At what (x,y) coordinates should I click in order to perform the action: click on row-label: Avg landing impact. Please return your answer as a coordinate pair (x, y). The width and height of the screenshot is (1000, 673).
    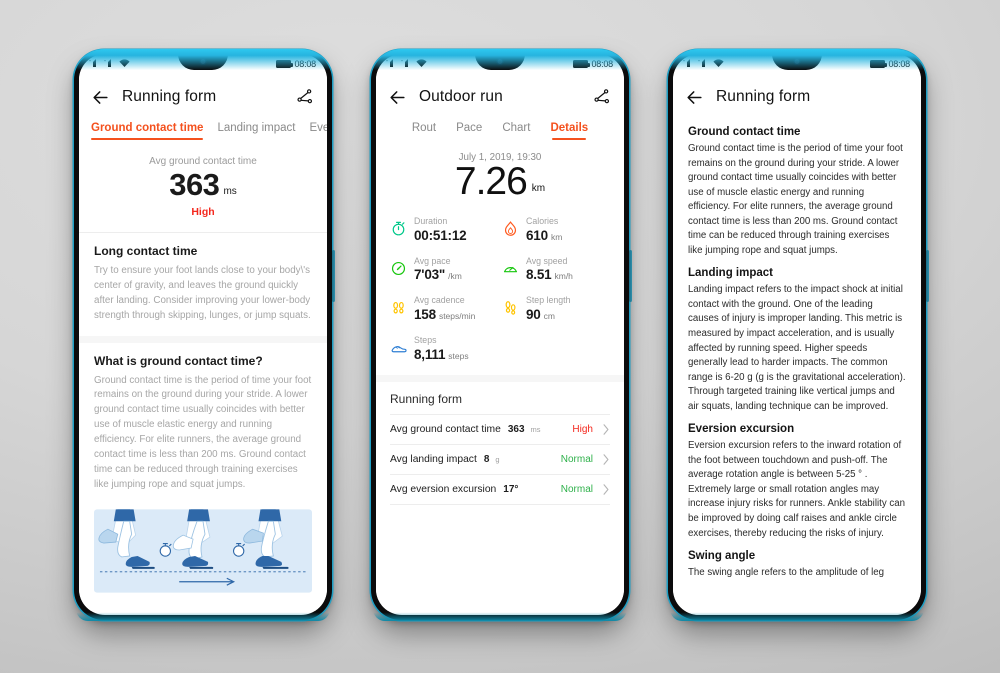
    Looking at the image, I should click on (433, 459).